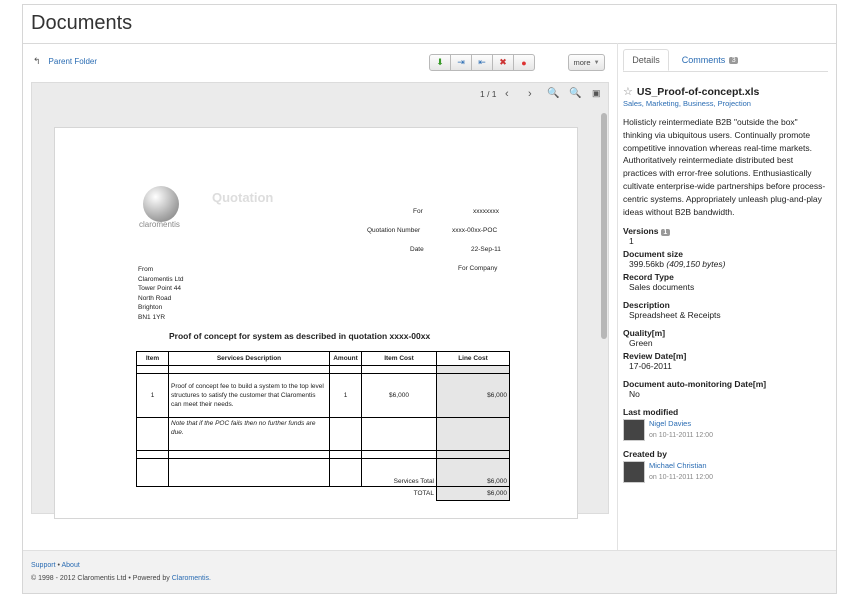 This screenshot has width=863, height=611. I want to click on versions-label-text: Versions, so click(641, 231).